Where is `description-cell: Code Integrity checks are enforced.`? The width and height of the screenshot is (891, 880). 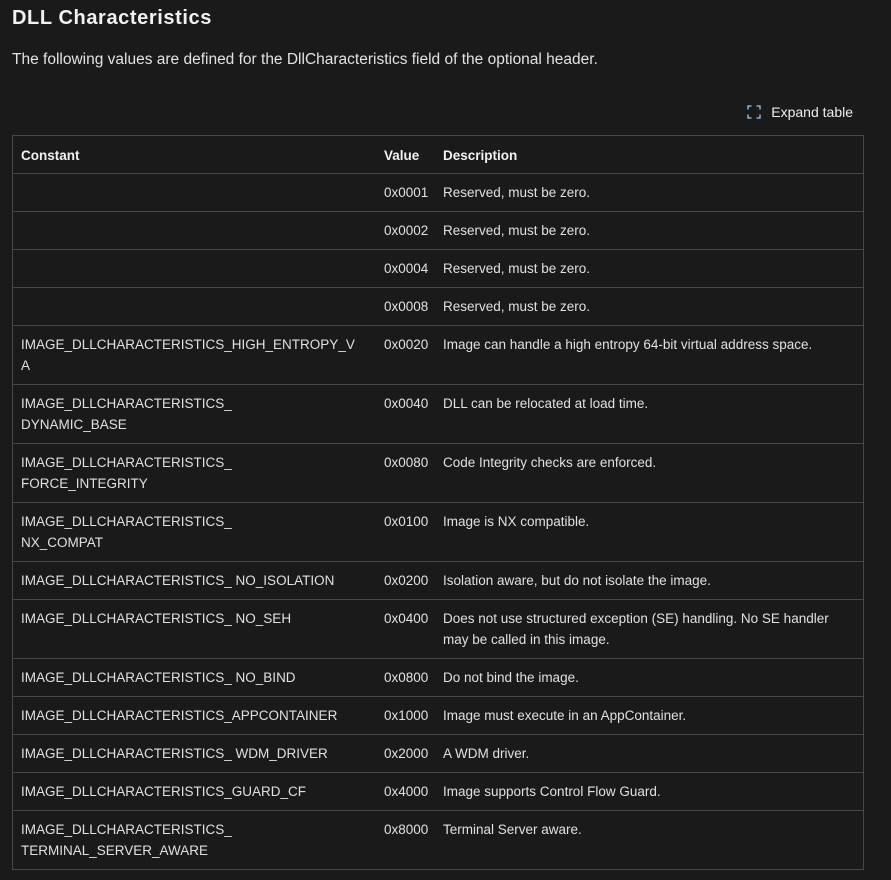 description-cell: Code Integrity checks are enforced. is located at coordinates (649, 473).